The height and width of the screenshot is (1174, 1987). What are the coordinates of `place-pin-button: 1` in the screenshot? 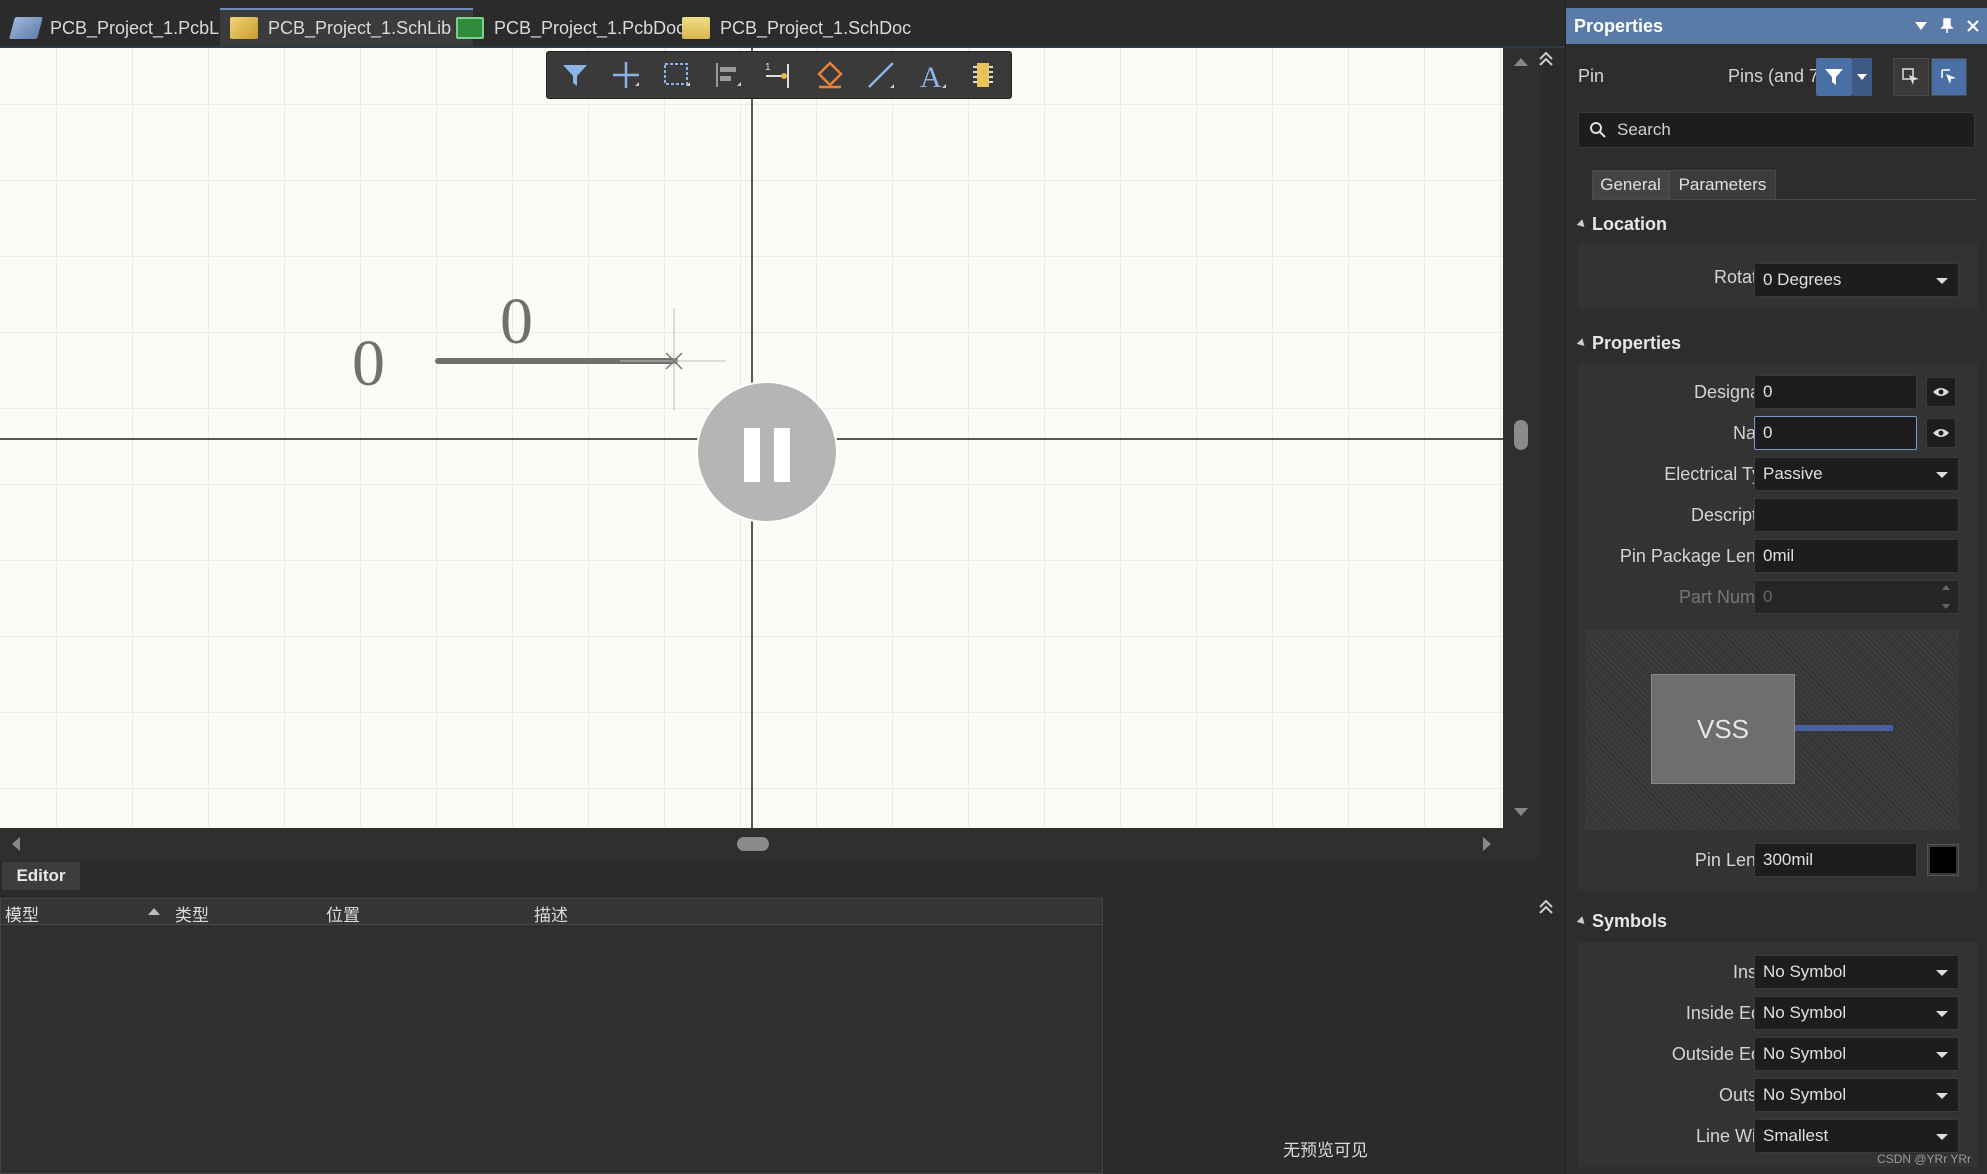 It's located at (779, 75).